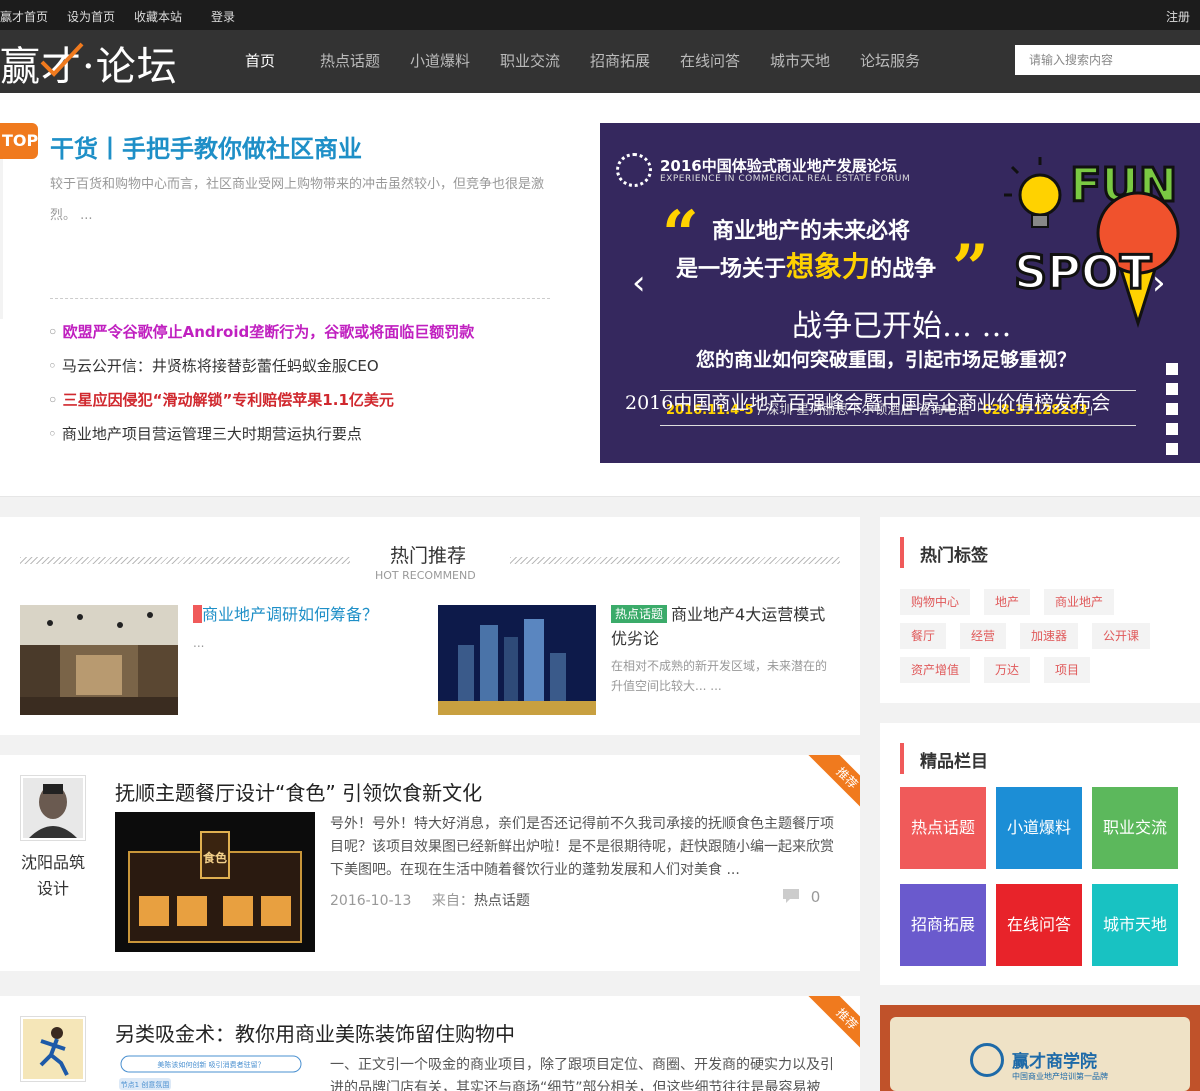 This screenshot has height=1091, width=1200. Describe the element at coordinates (428, 556) in the screenshot. I see `recommend-title: 热门推荐` at that location.